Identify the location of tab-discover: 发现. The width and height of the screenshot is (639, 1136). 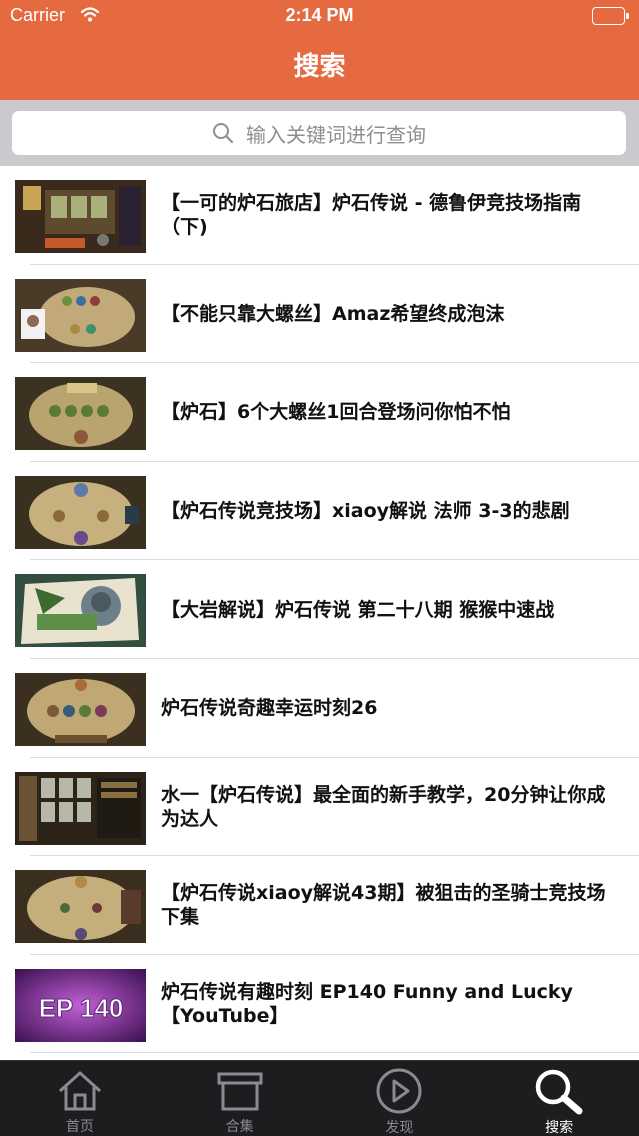
(400, 1098).